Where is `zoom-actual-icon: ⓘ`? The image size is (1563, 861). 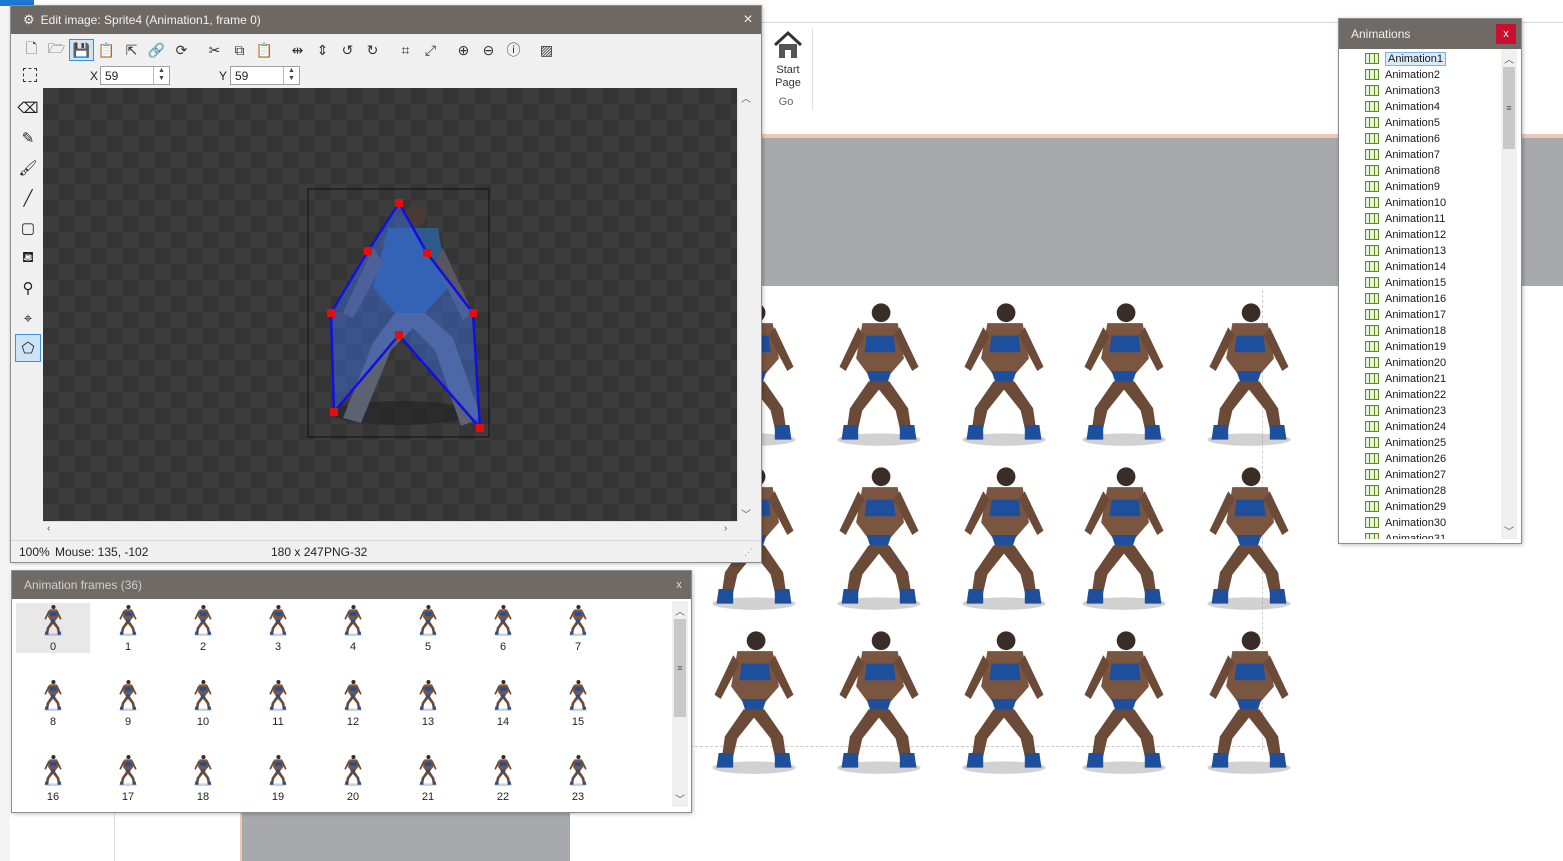
zoom-actual-icon: ⓘ is located at coordinates (513, 50).